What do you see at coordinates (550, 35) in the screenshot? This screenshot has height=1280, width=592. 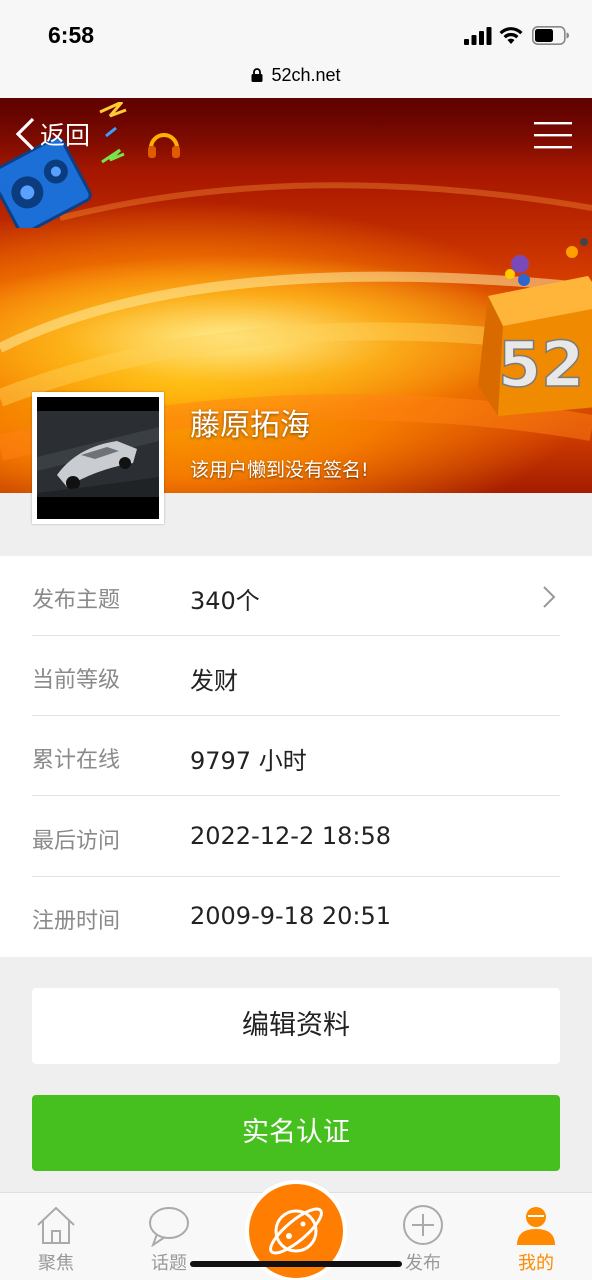 I see `battery-icon` at bounding box center [550, 35].